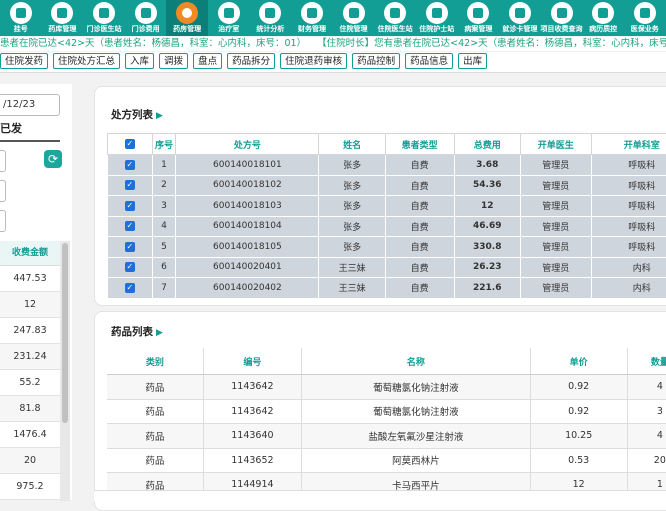 This screenshot has height=511, width=666. I want to click on toolbar-button-7: 药品控制, so click(376, 61).